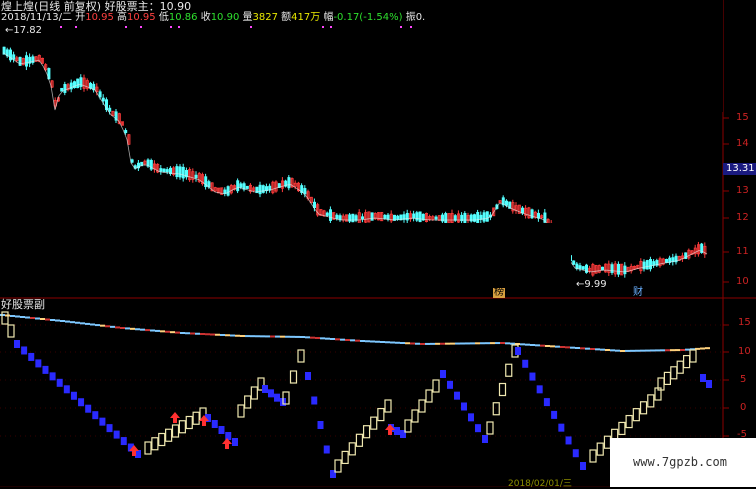 This screenshot has width=756, height=489. I want to click on signal-arrow-icon, so click(175, 417).